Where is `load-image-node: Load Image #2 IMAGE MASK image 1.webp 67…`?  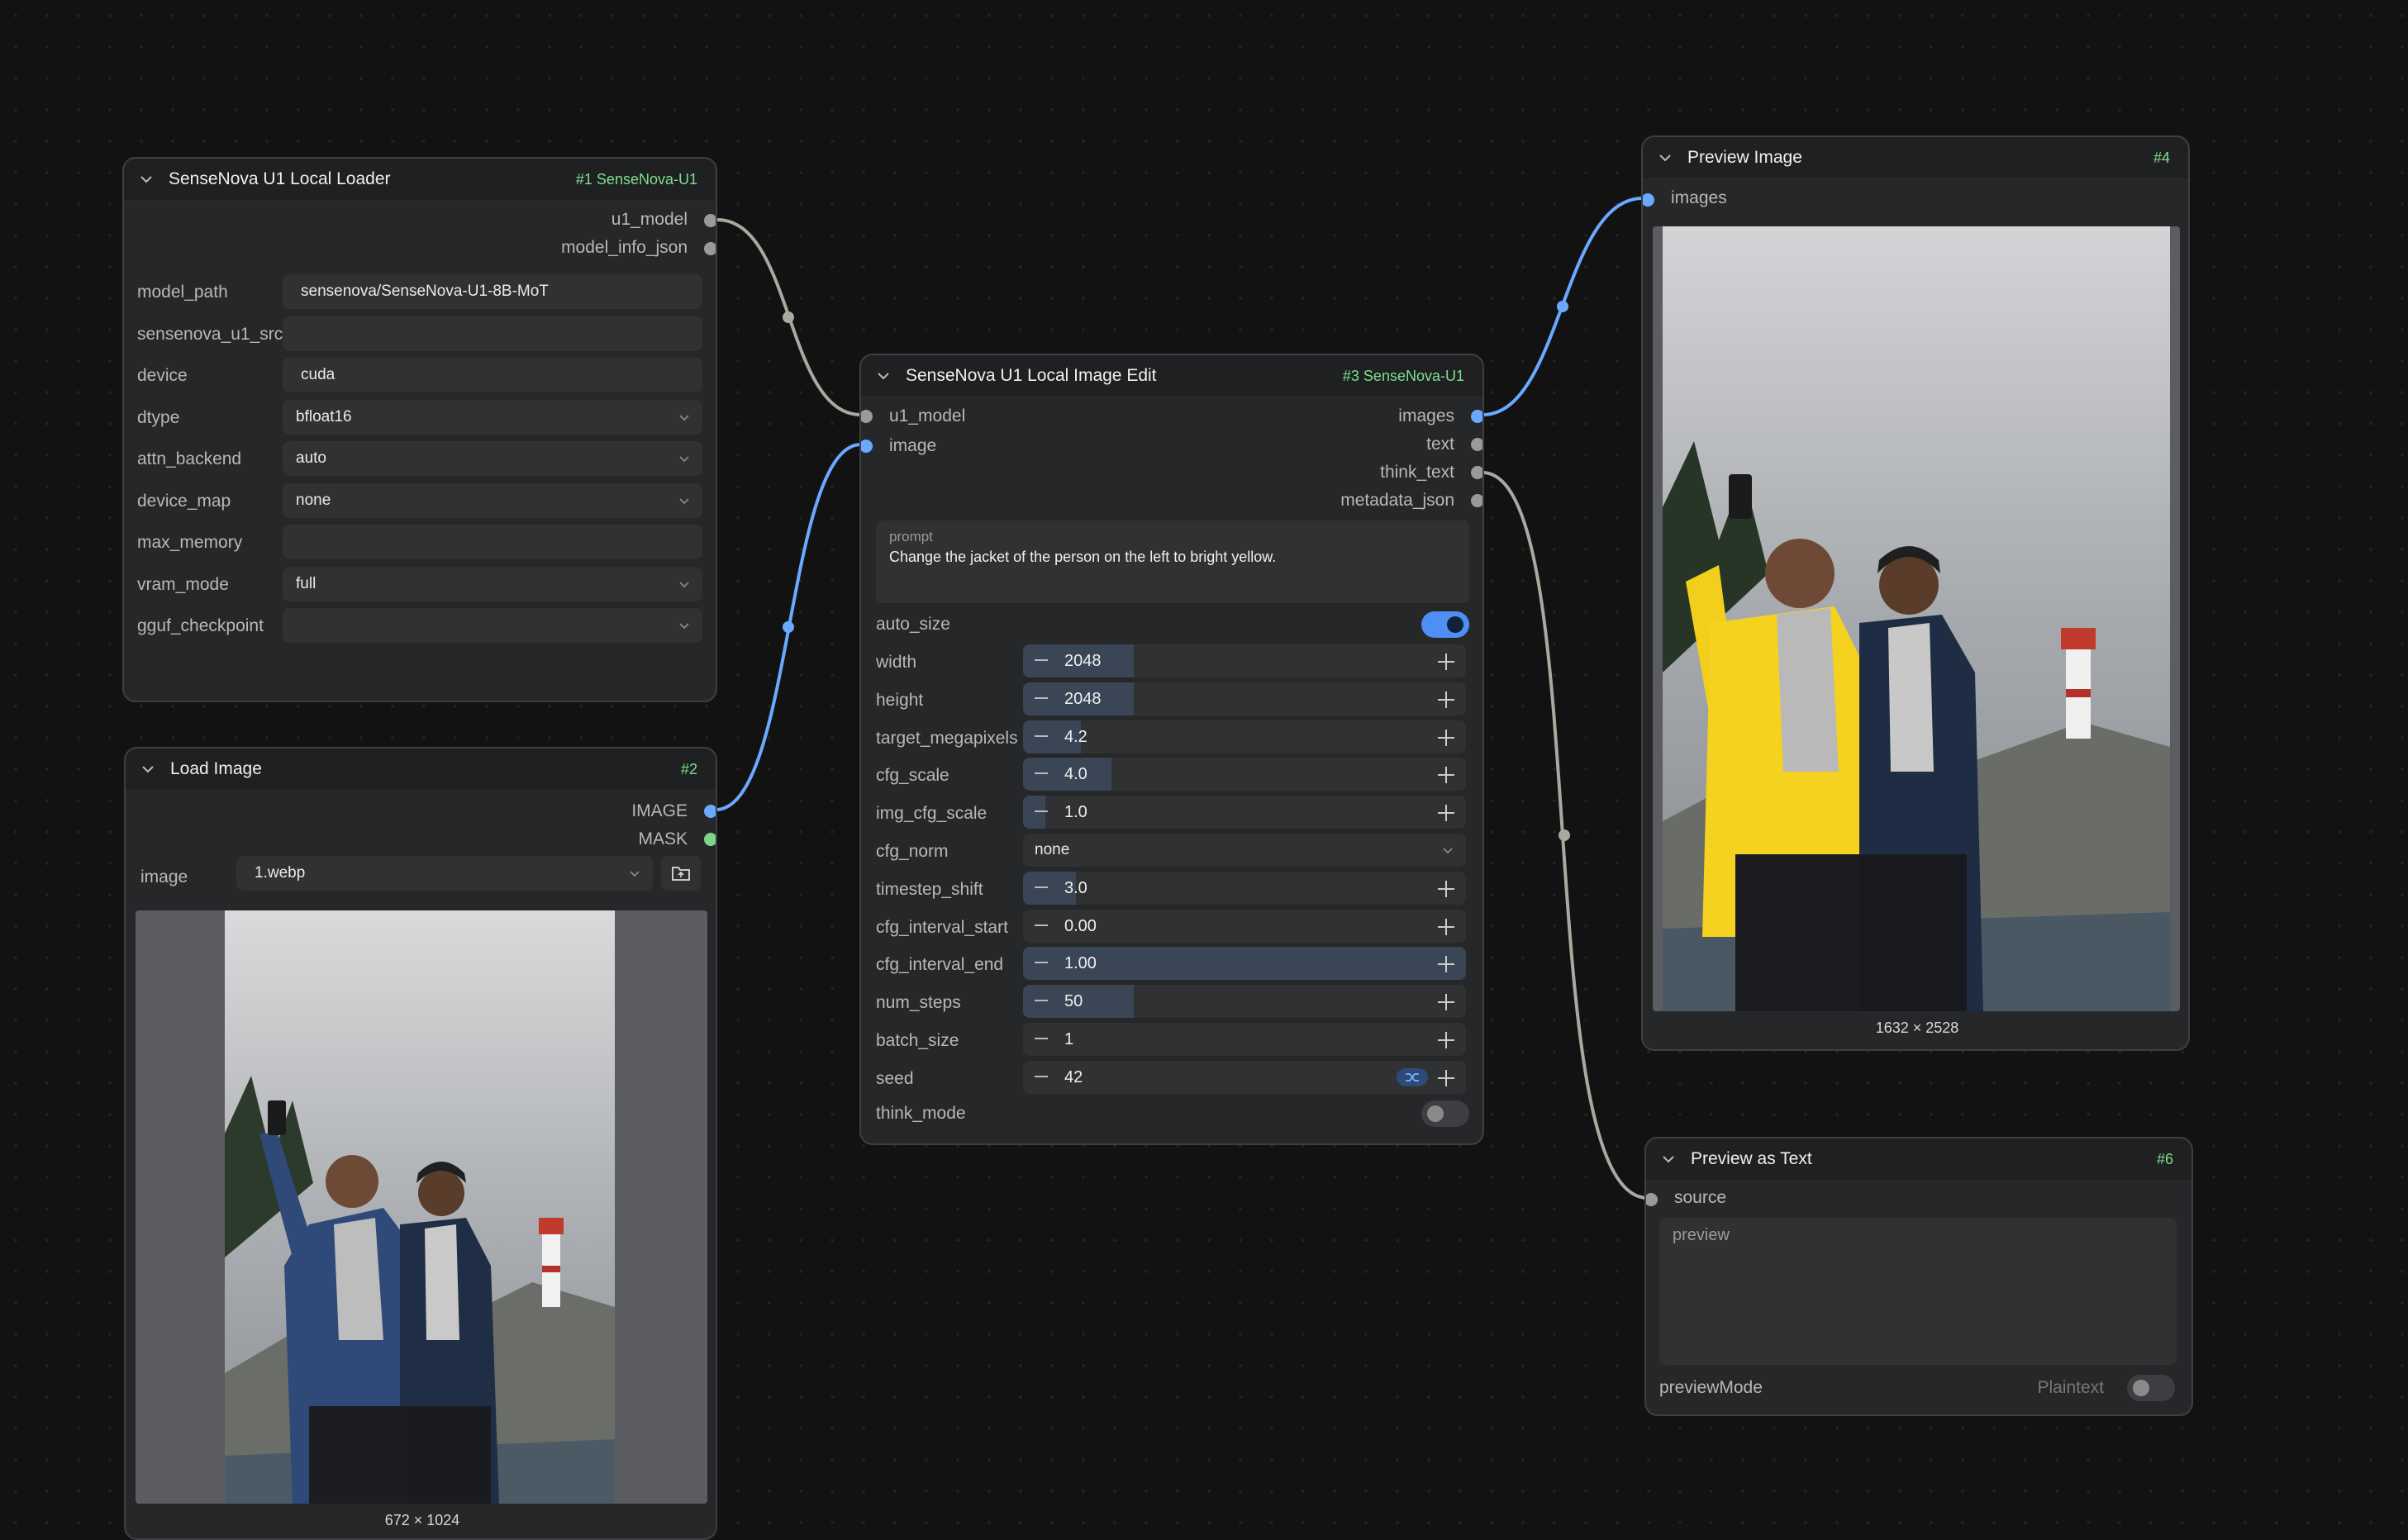
load-image-node: Load Image #2 IMAGE MASK image 1.webp 67… is located at coordinates (420, 1143).